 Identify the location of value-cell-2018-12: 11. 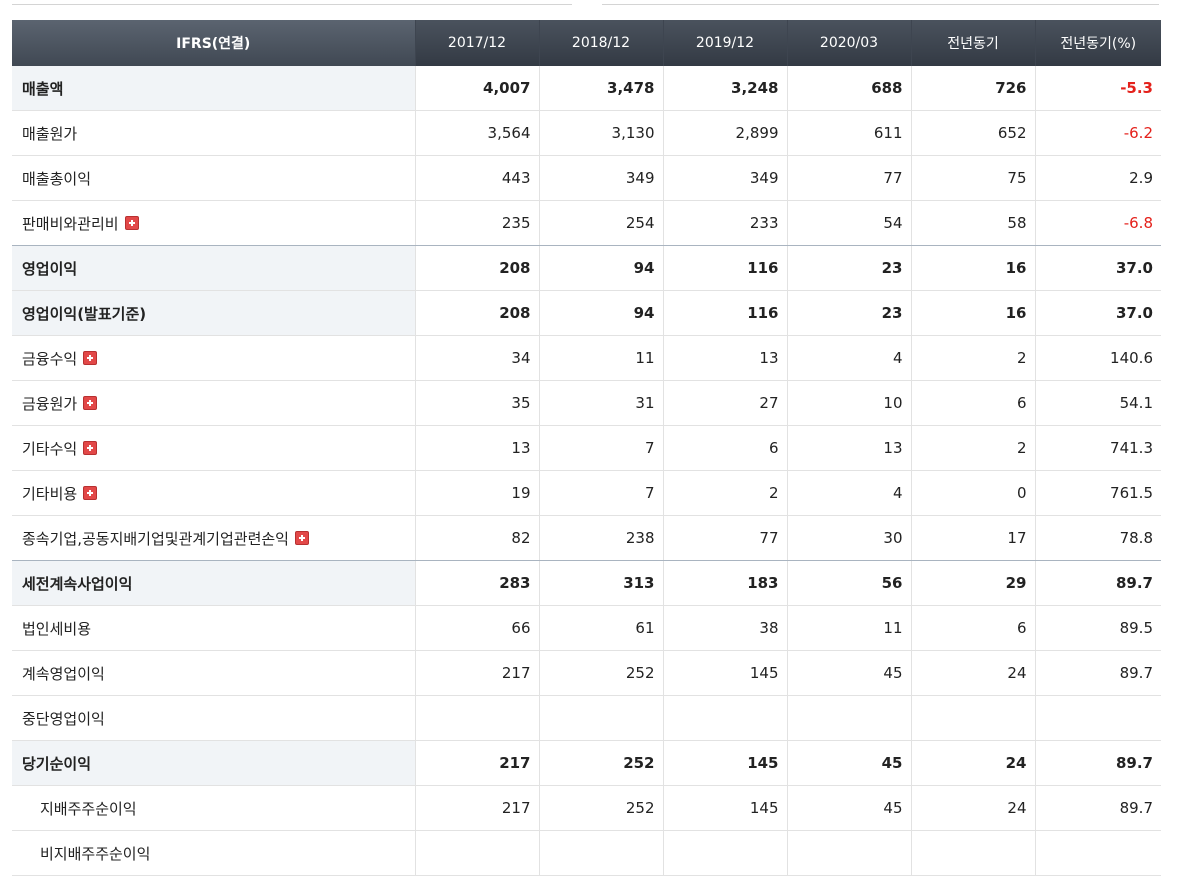
(600, 358).